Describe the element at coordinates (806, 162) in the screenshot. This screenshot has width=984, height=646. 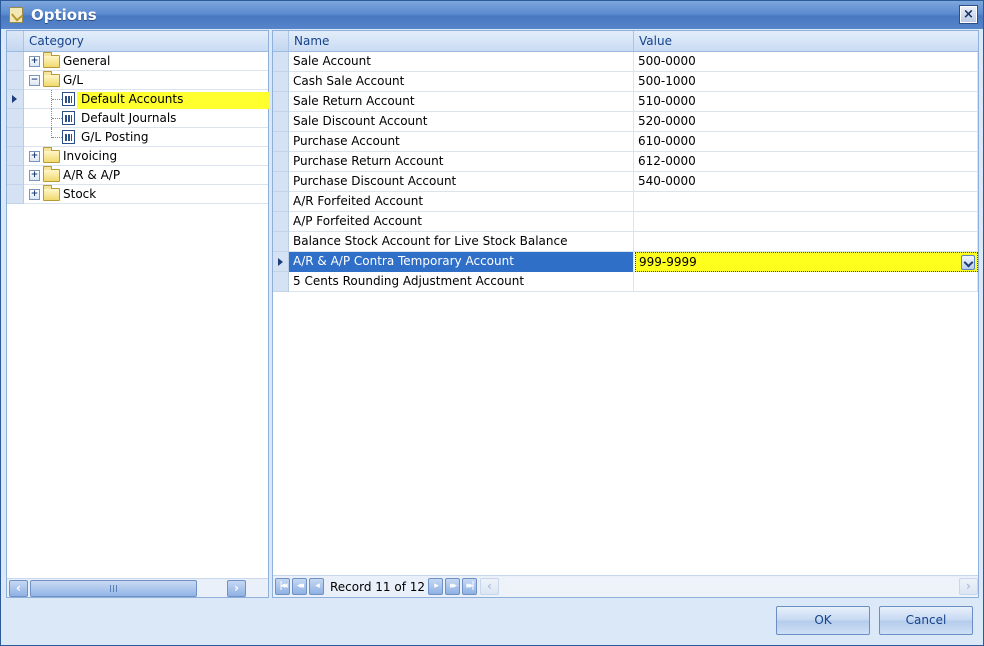
I see `cell-value: 612-0000` at that location.